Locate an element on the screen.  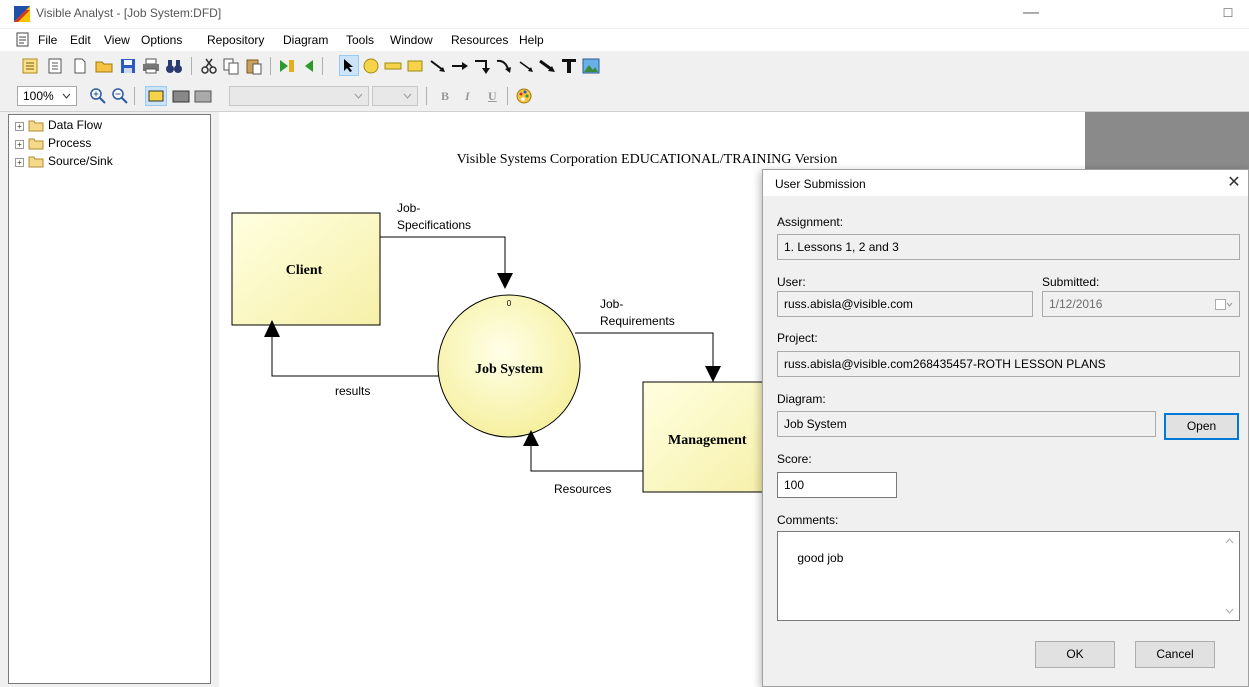
app-logo-icon is located at coordinates (22, 14).